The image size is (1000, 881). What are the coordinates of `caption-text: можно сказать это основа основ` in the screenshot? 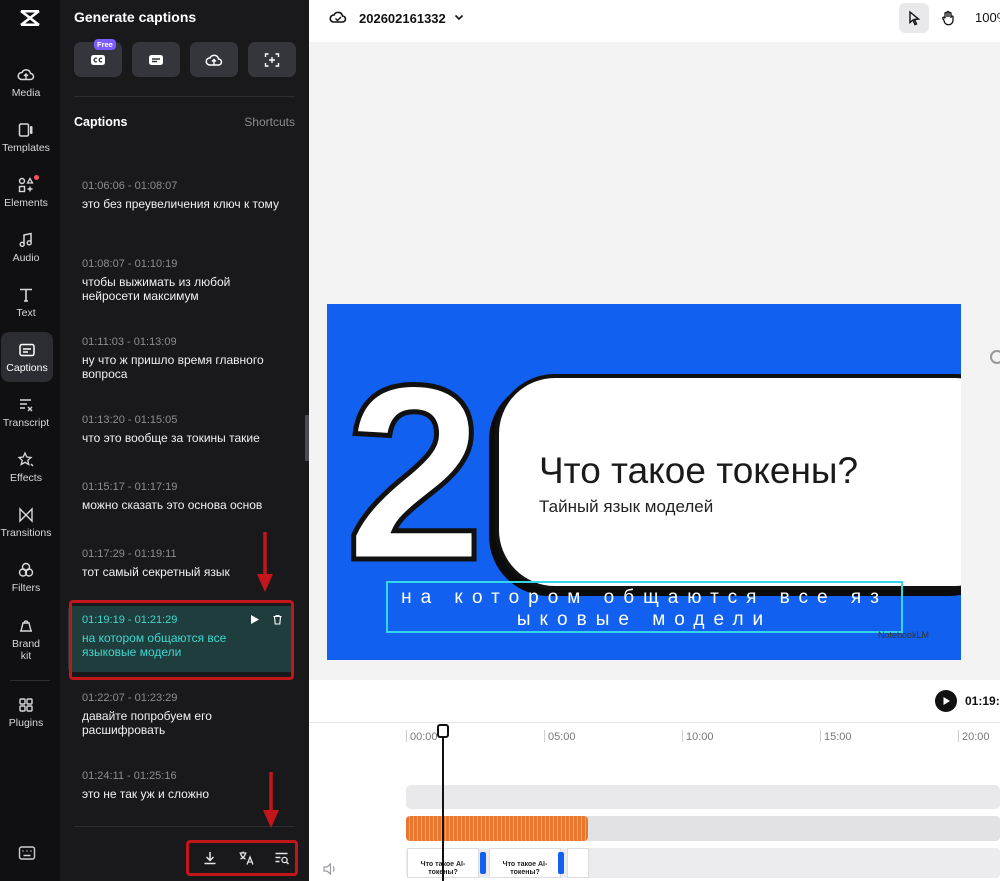 It's located at (181, 505).